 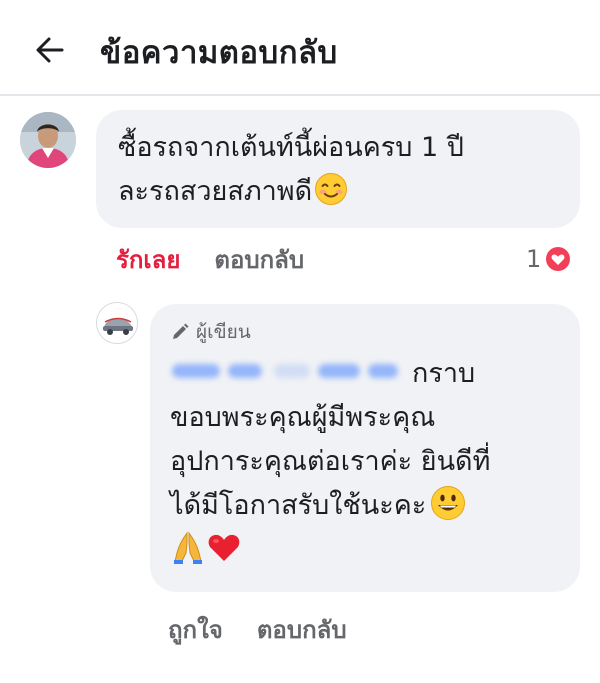 What do you see at coordinates (148, 259) in the screenshot?
I see `love-reaction-button: รักเลย` at bounding box center [148, 259].